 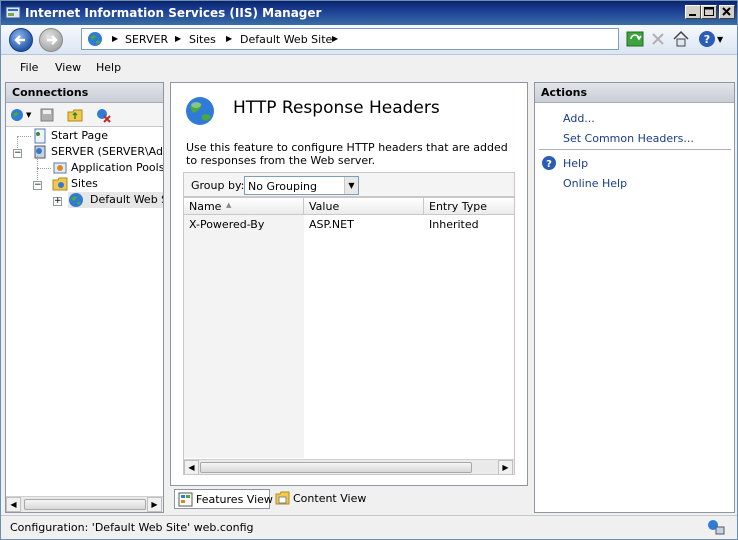 What do you see at coordinates (68, 67) in the screenshot?
I see `menu-view: View` at bounding box center [68, 67].